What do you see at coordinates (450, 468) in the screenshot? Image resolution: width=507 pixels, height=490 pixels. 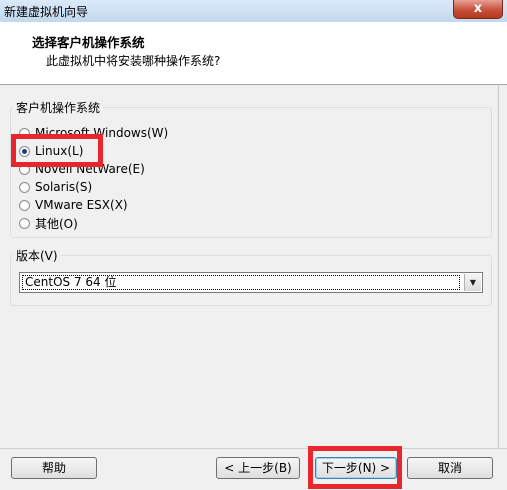 I see `cancel-button: 取消` at bounding box center [450, 468].